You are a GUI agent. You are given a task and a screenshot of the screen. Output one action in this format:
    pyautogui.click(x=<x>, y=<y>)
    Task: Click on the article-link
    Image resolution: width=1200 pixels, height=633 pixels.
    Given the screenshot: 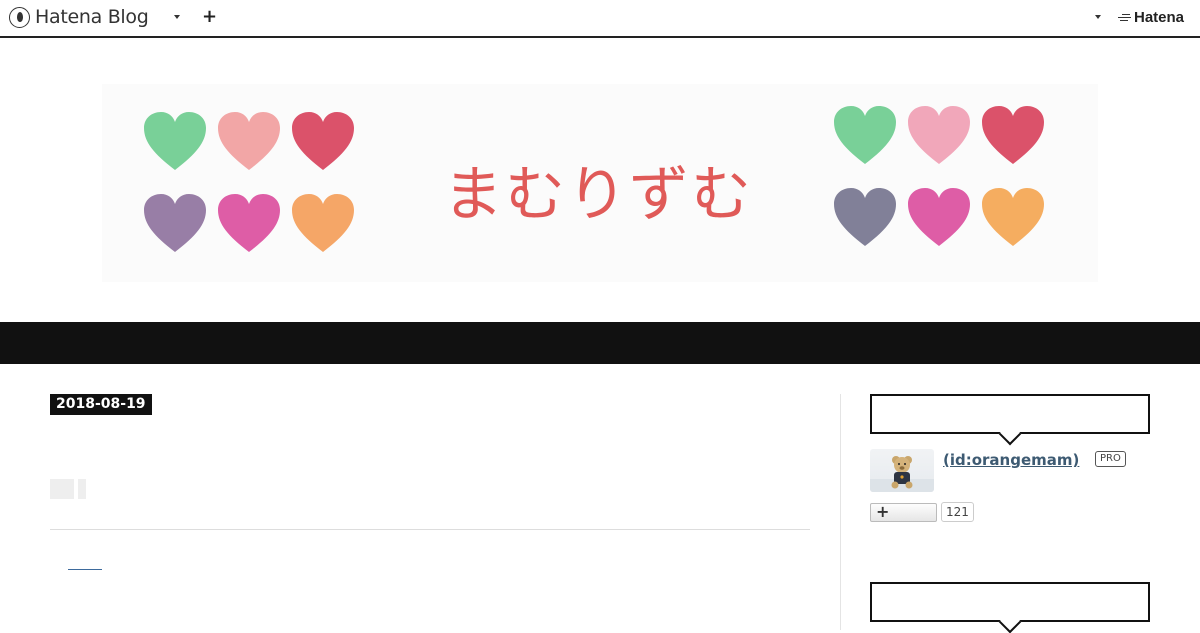 What is the action you would take?
    pyautogui.click(x=85, y=569)
    